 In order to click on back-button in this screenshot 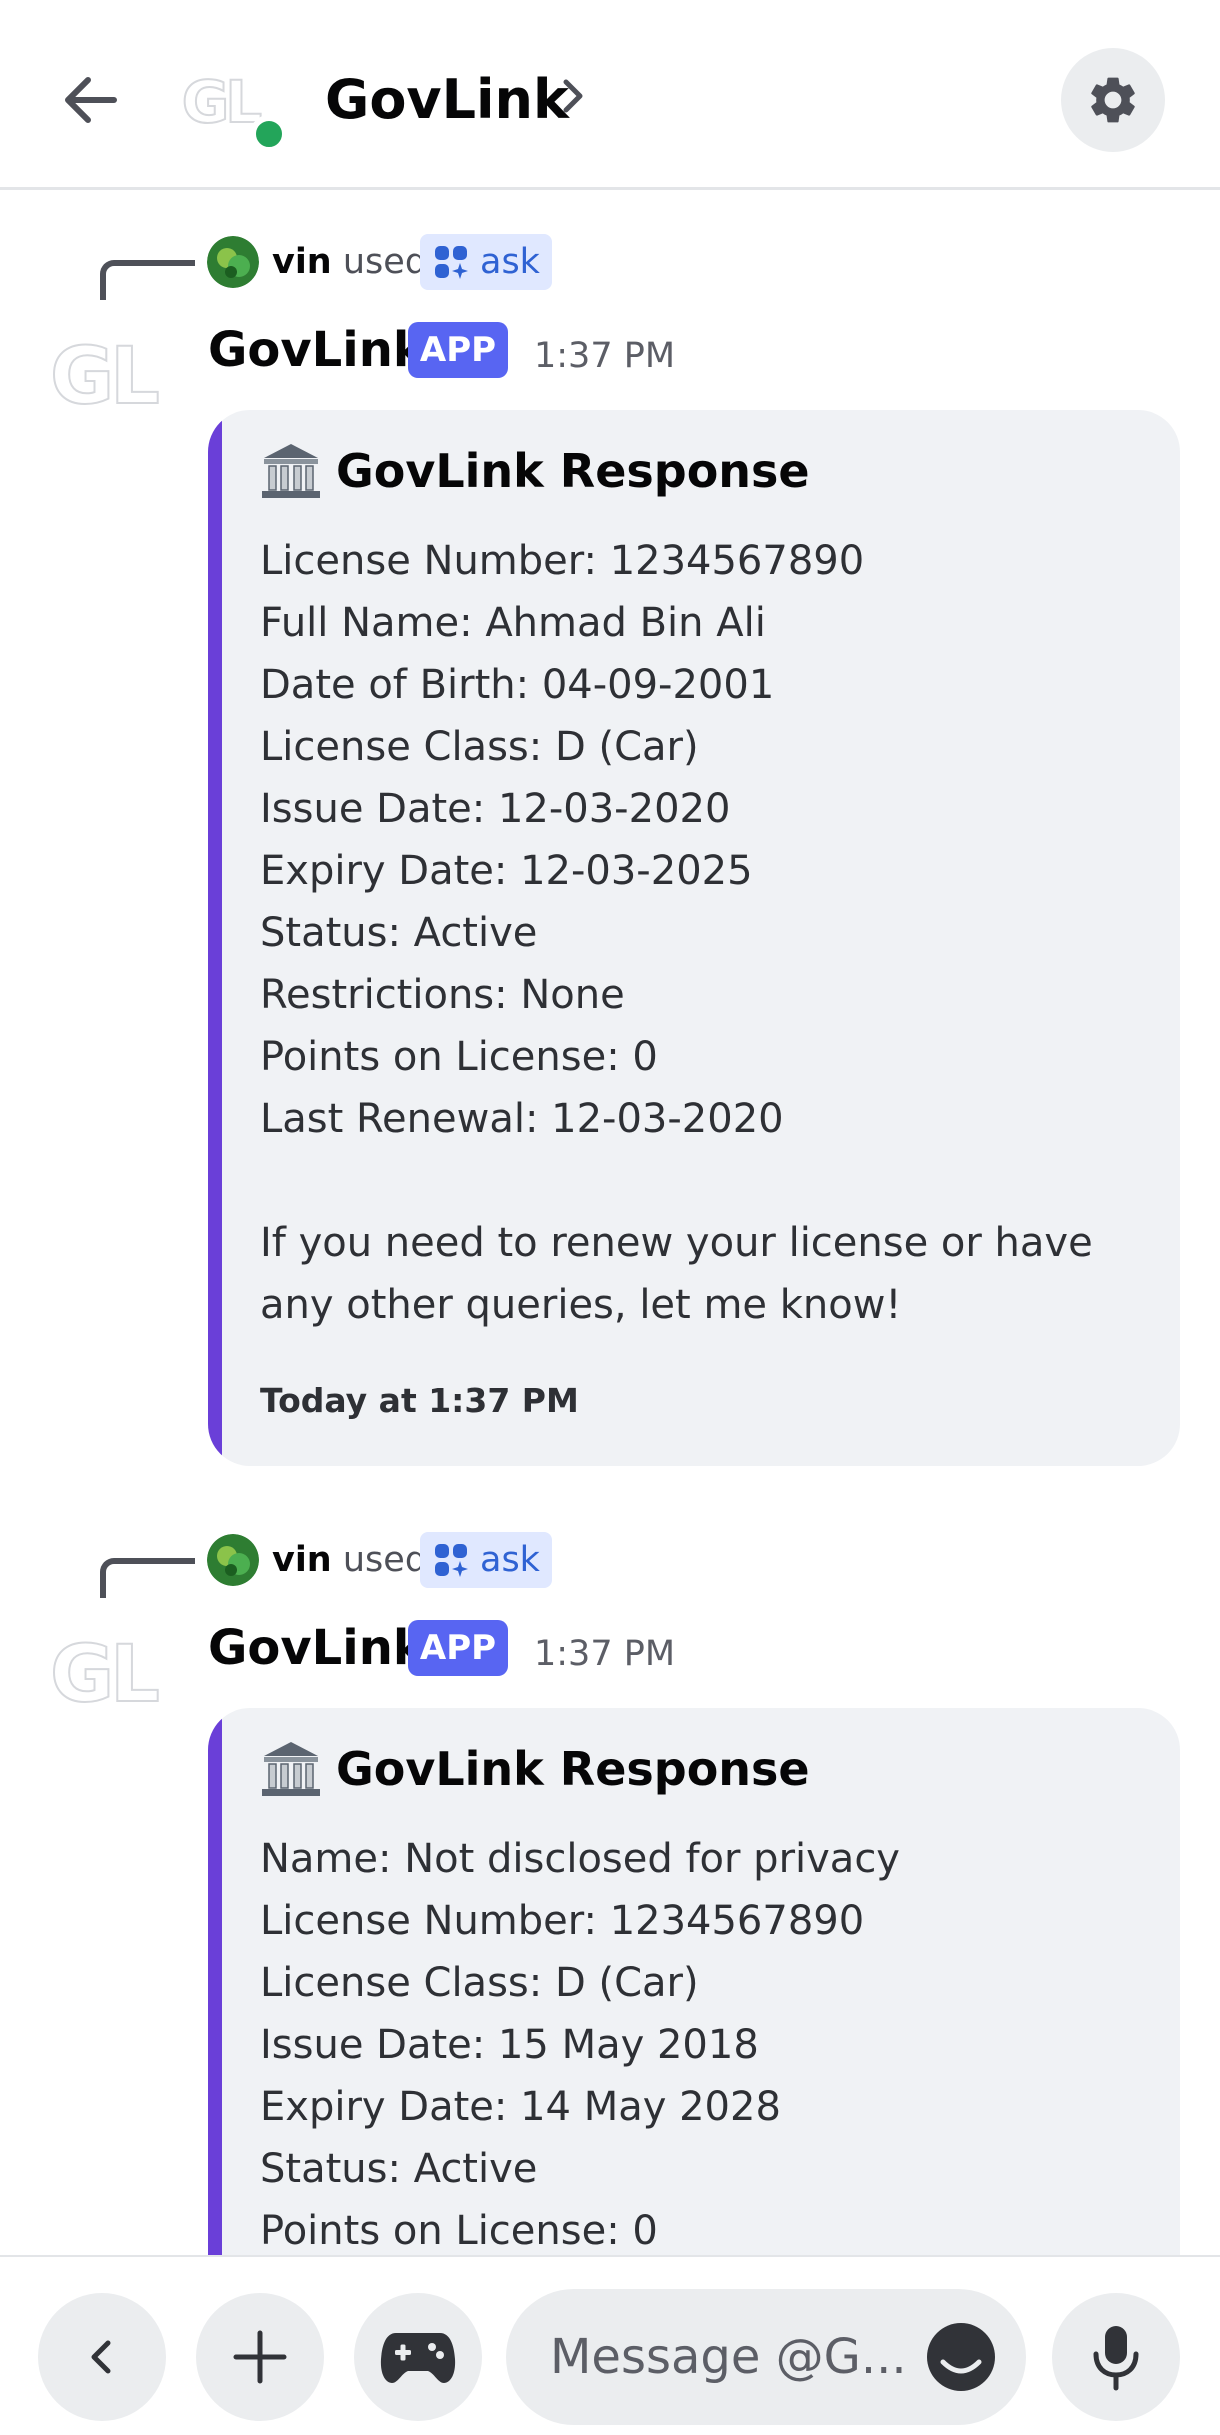, I will do `click(90, 100)`.